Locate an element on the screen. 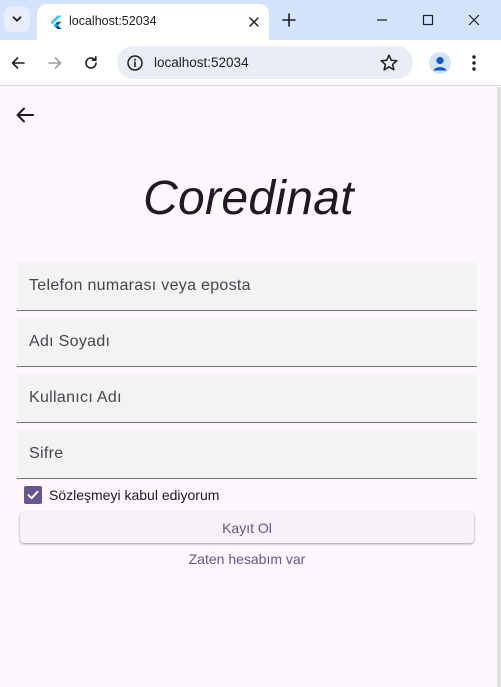 Image resolution: width=501 pixels, height=687 pixels. profile-icon is located at coordinates (440, 63).